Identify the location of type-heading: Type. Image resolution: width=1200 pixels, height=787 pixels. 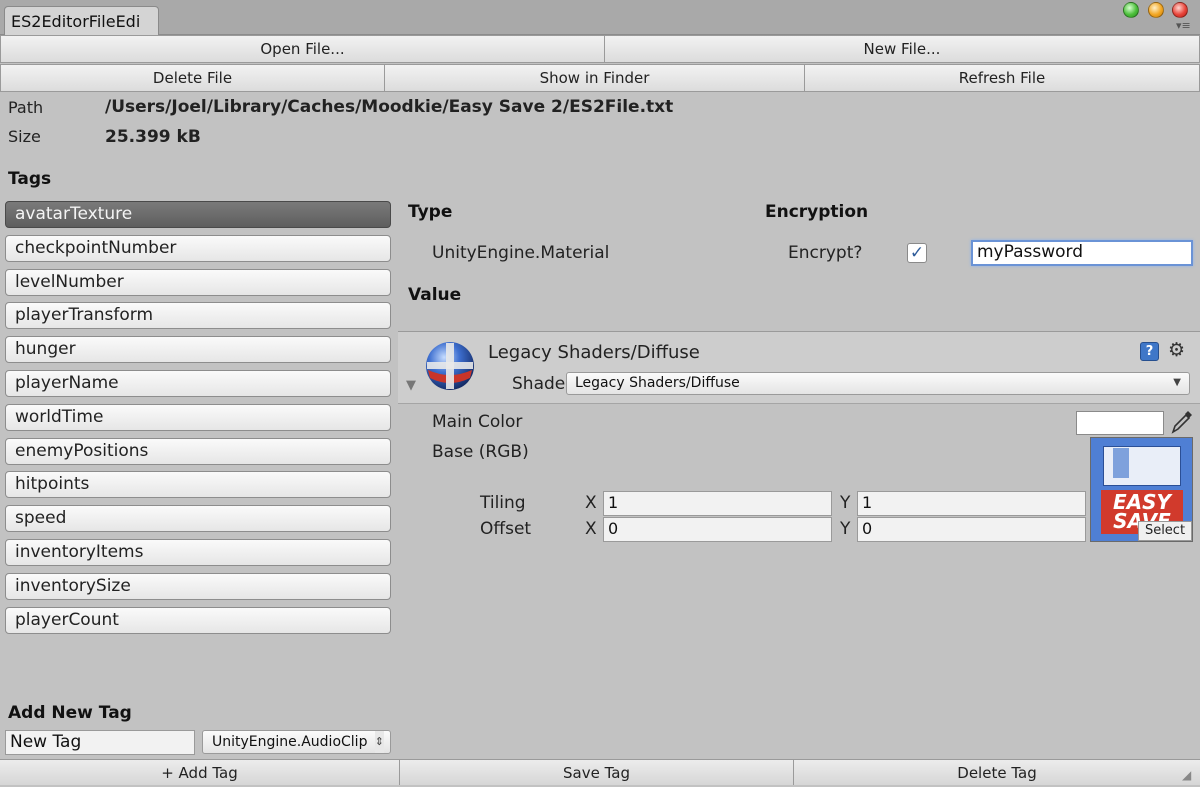
(430, 212).